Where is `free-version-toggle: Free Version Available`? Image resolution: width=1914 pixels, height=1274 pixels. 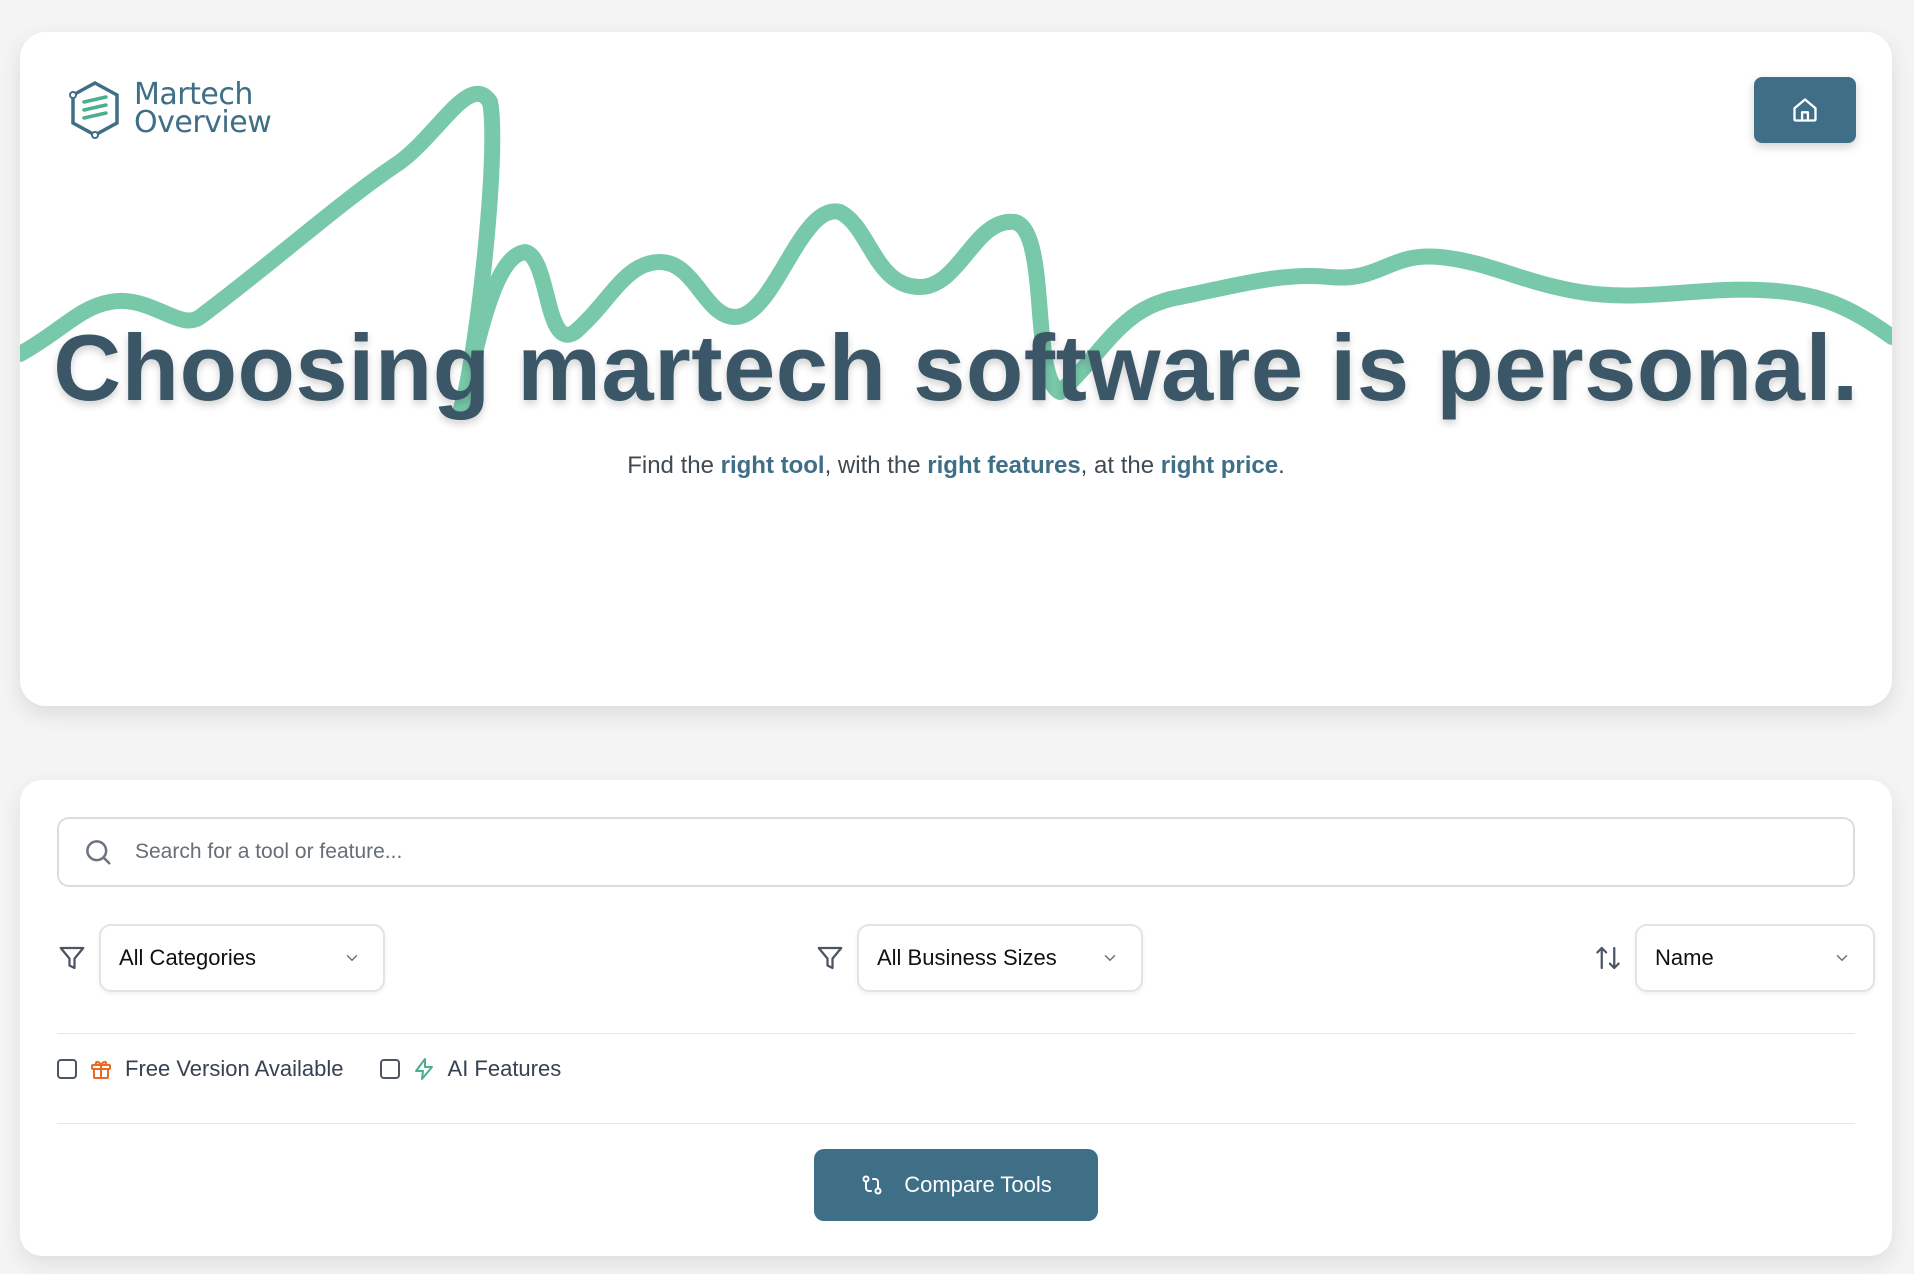 free-version-toggle: Free Version Available is located at coordinates (200, 1069).